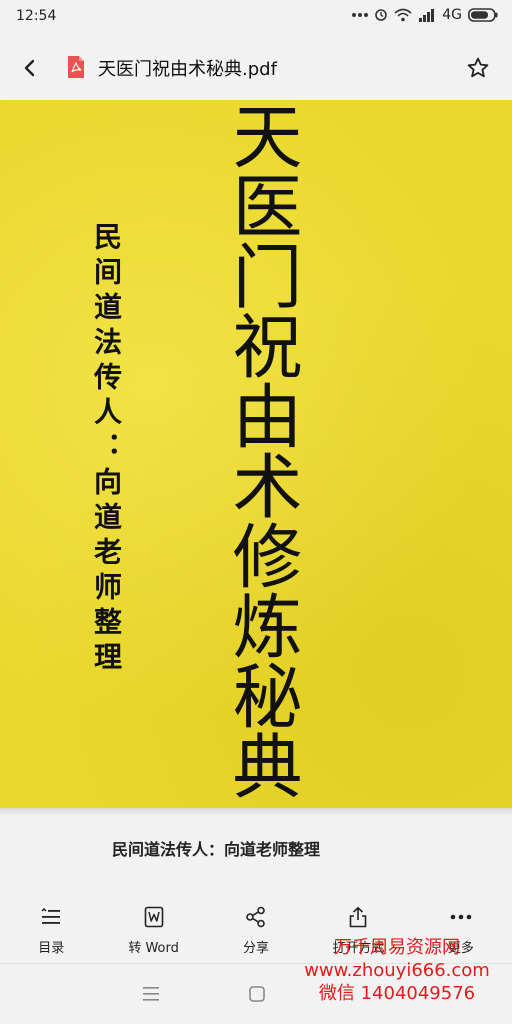 The width and height of the screenshot is (512, 1024). Describe the element at coordinates (76, 67) in the screenshot. I see `pdf-file-icon` at that location.